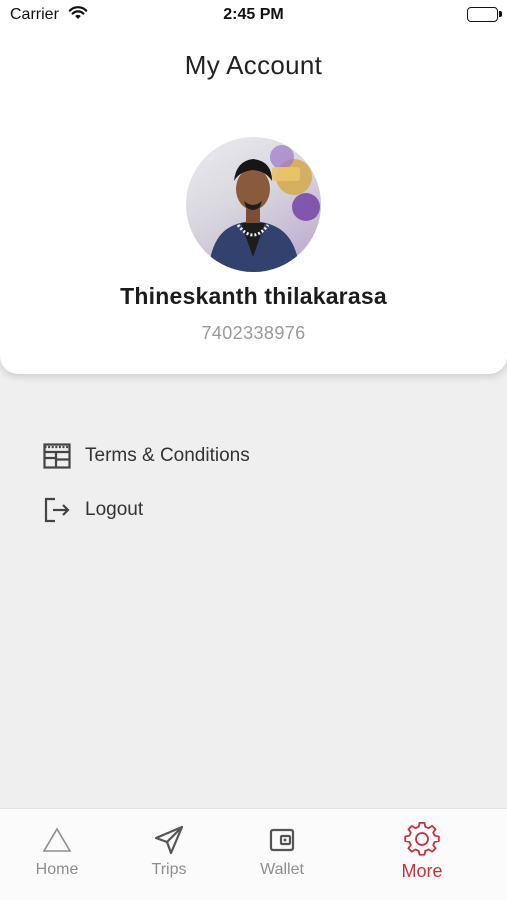 The width and height of the screenshot is (507, 900). I want to click on tab-bar: Home Trips Wallet More, so click(253, 854).